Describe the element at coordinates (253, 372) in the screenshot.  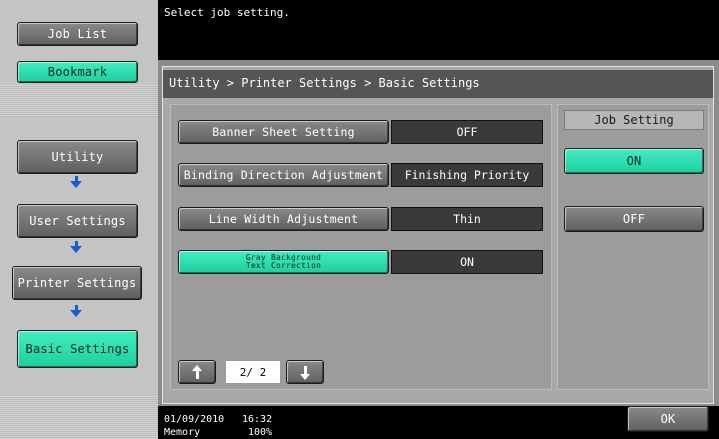
I see `page-indicator: 2/ 2` at that location.